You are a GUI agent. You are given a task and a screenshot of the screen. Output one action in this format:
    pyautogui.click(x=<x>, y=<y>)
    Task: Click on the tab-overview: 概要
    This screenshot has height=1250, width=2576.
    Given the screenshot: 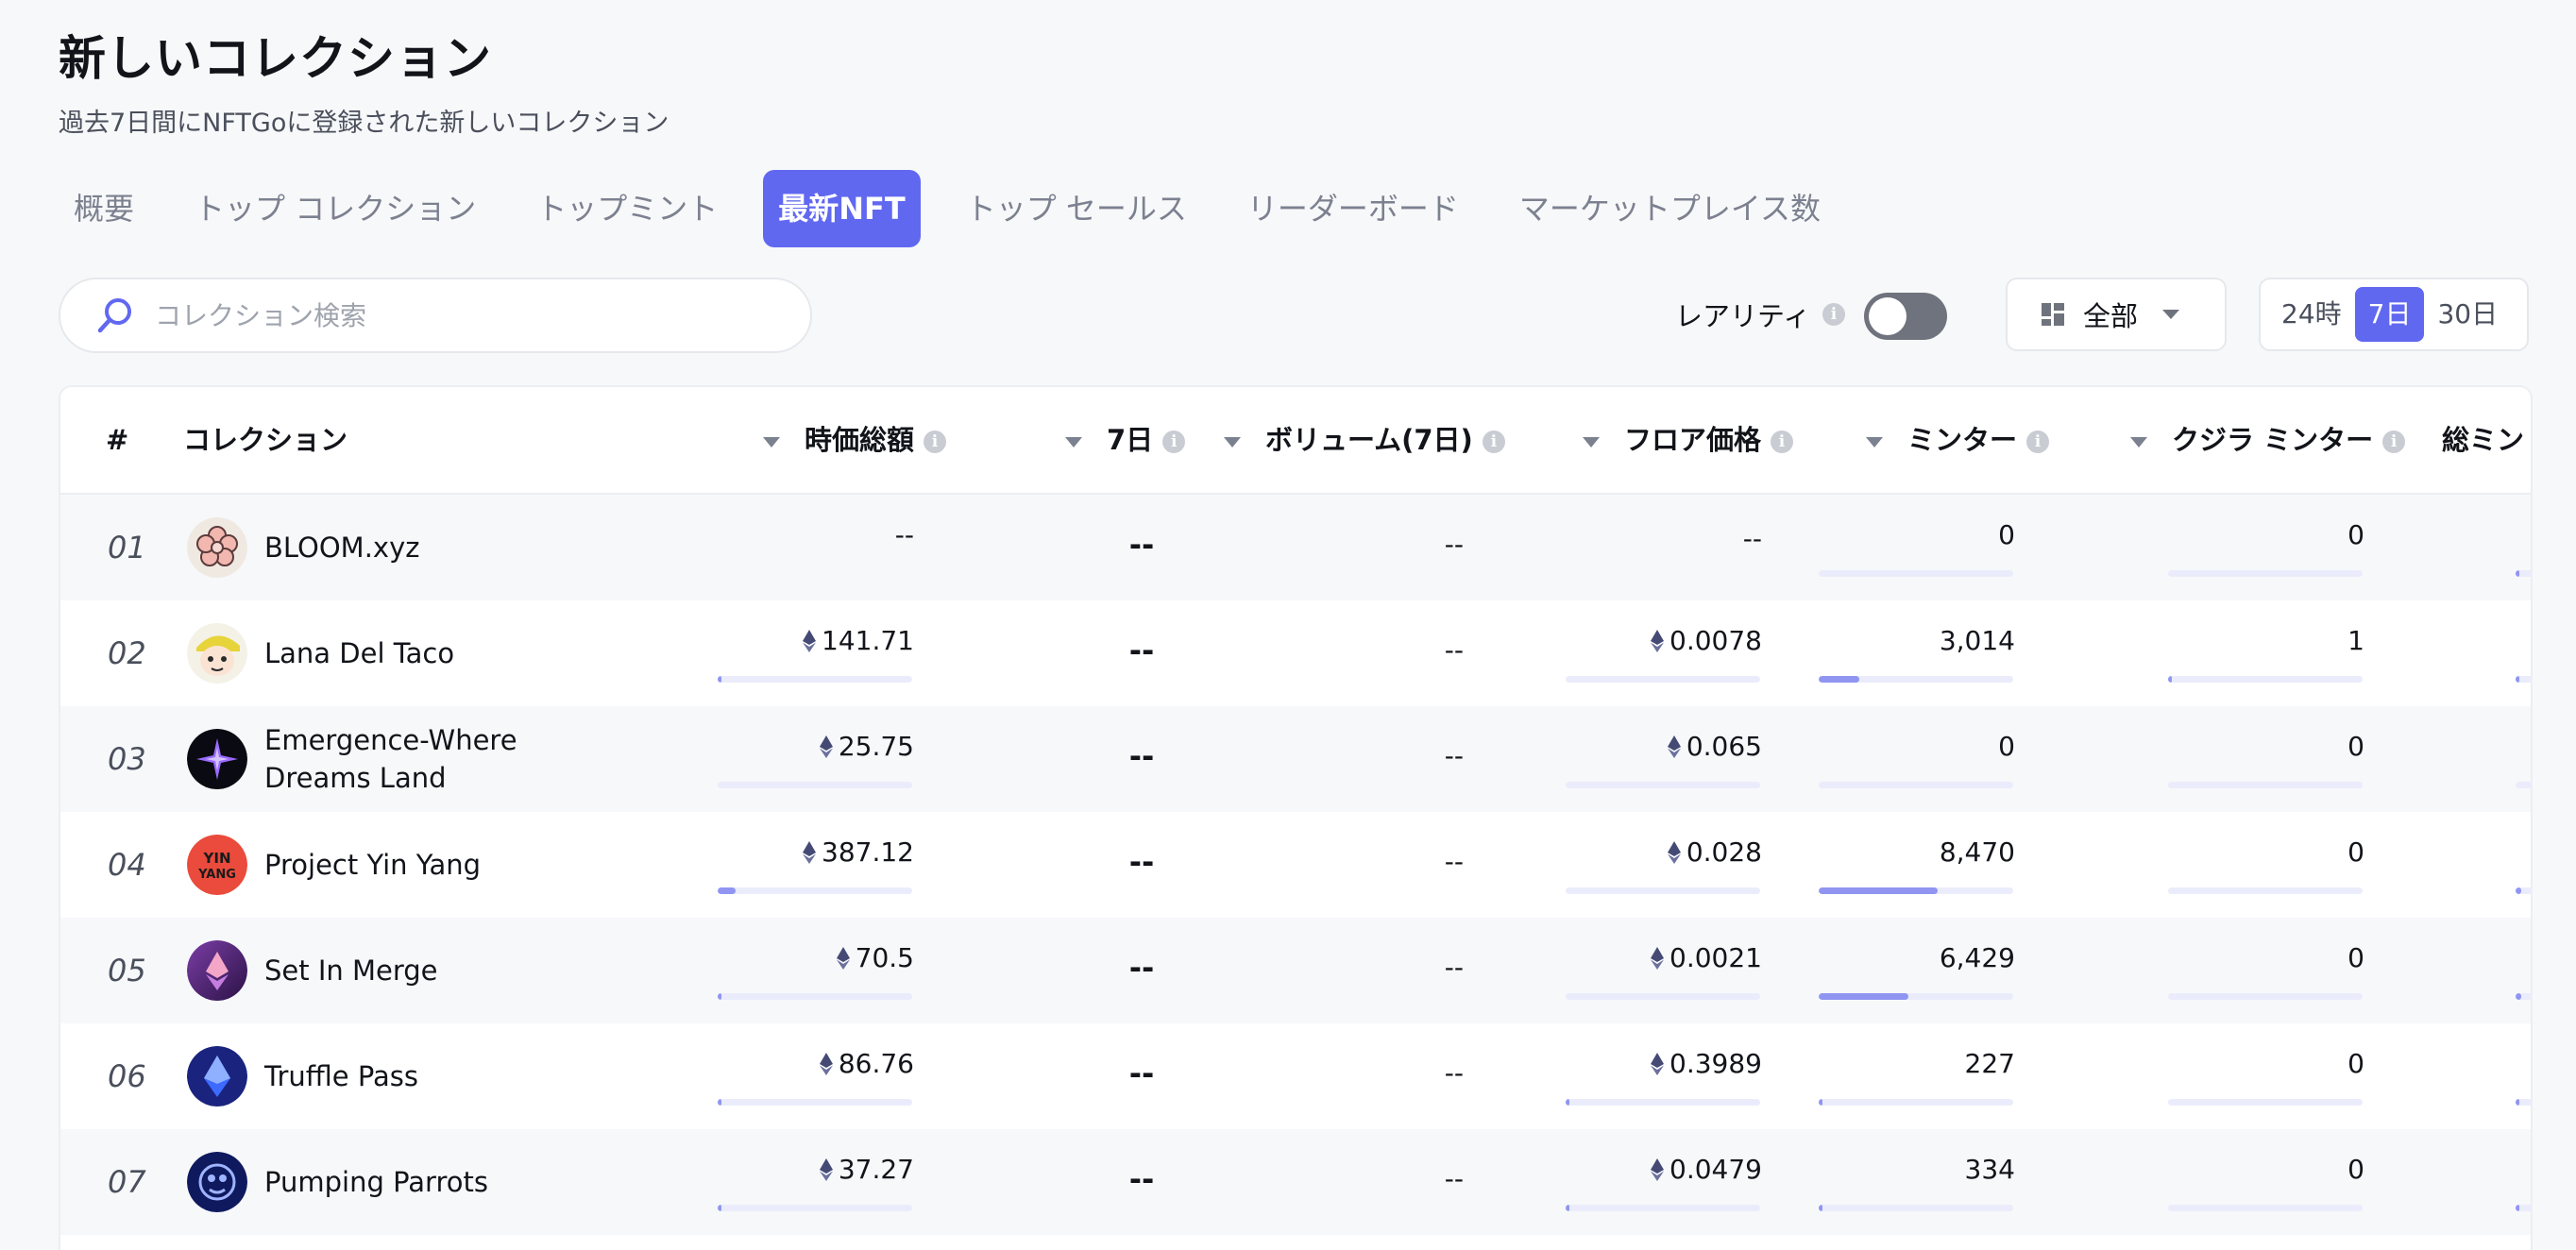 What is the action you would take?
    pyautogui.click(x=104, y=208)
    